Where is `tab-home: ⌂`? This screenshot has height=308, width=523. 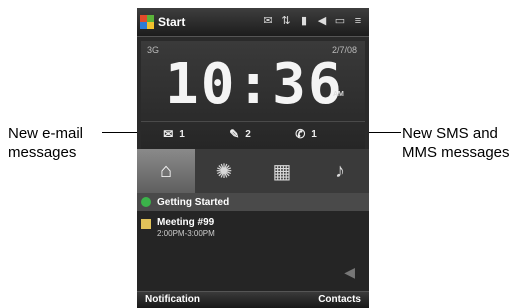
tab-home: ⌂ is located at coordinates (166, 171).